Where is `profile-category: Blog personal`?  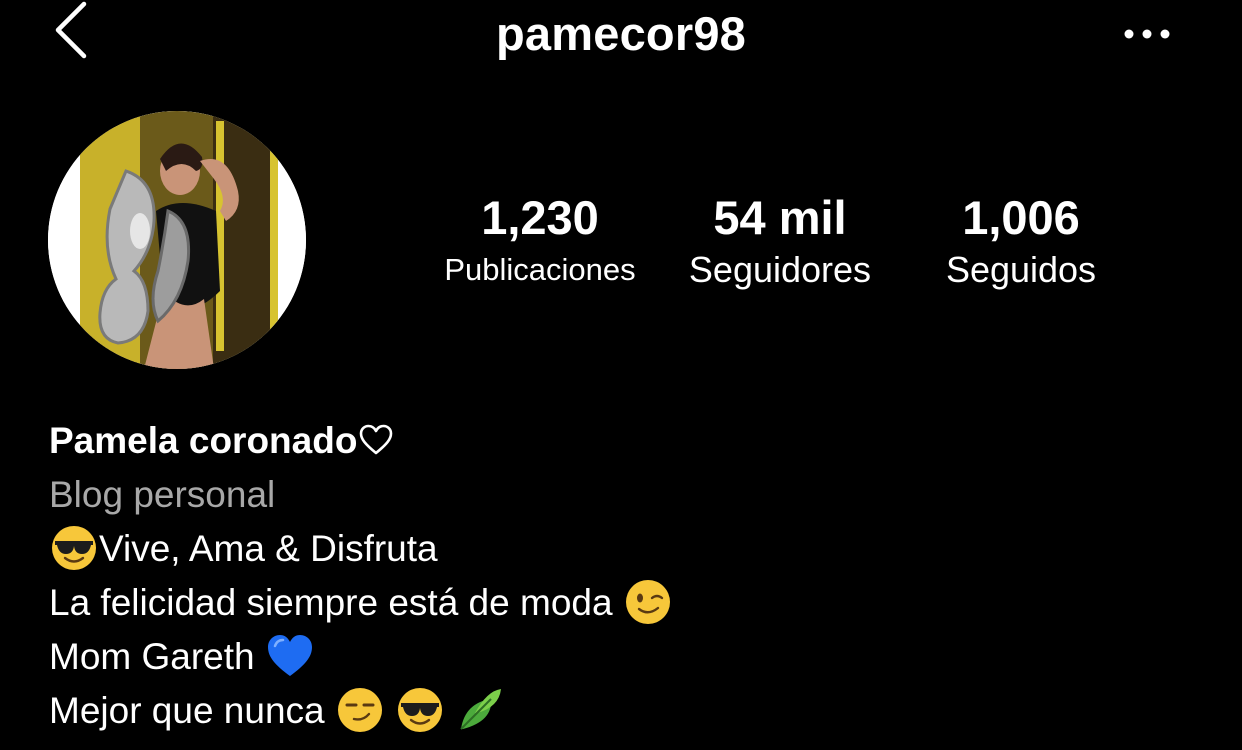
profile-category: Blog personal is located at coordinates (162, 494).